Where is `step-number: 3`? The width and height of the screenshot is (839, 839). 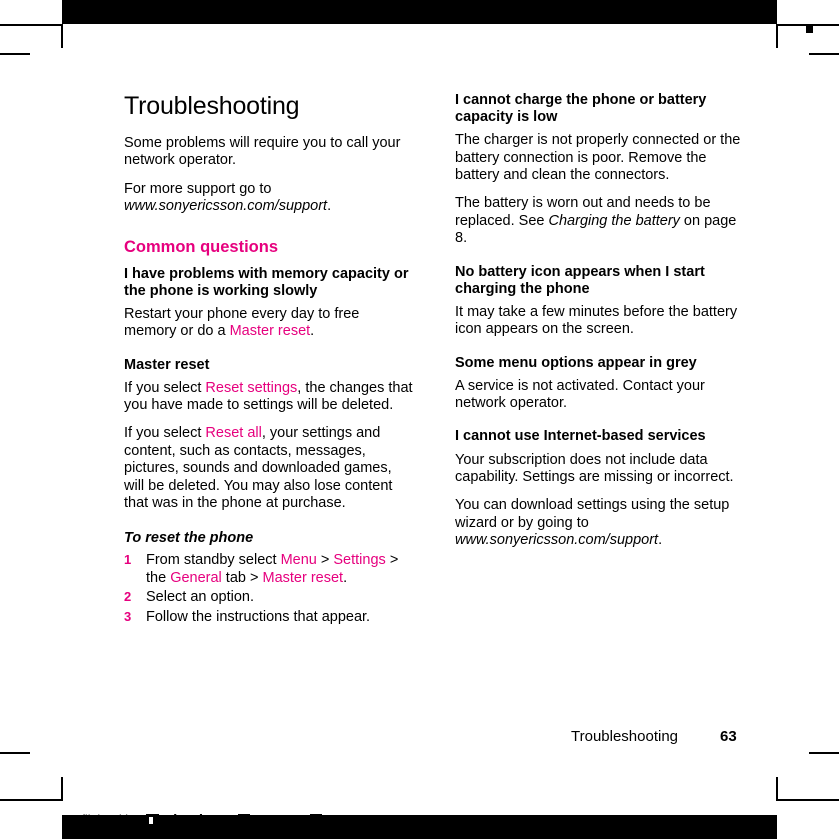
step-number: 3 is located at coordinates (128, 616).